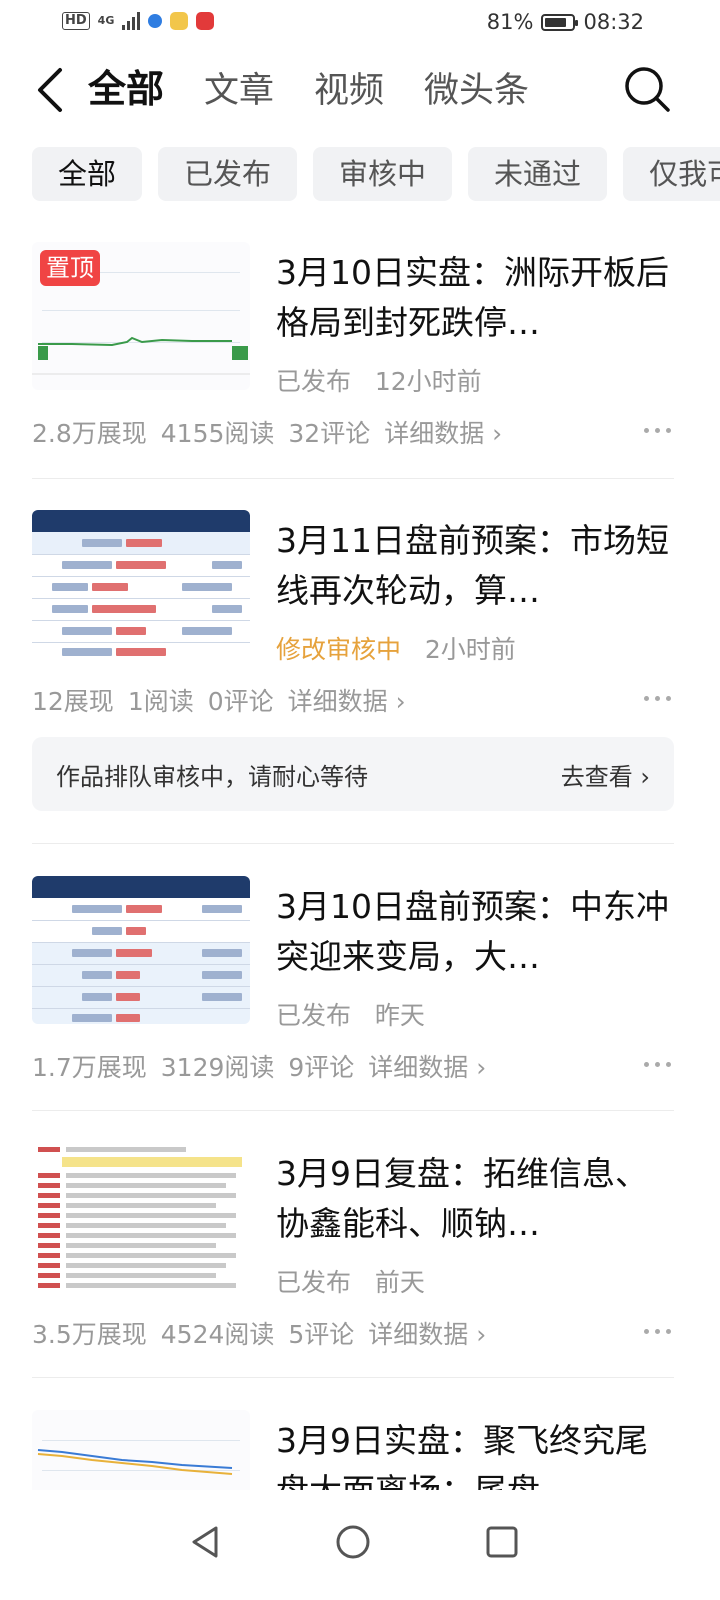  What do you see at coordinates (605, 774) in the screenshot?
I see `view-review-link: 去查看 ›` at bounding box center [605, 774].